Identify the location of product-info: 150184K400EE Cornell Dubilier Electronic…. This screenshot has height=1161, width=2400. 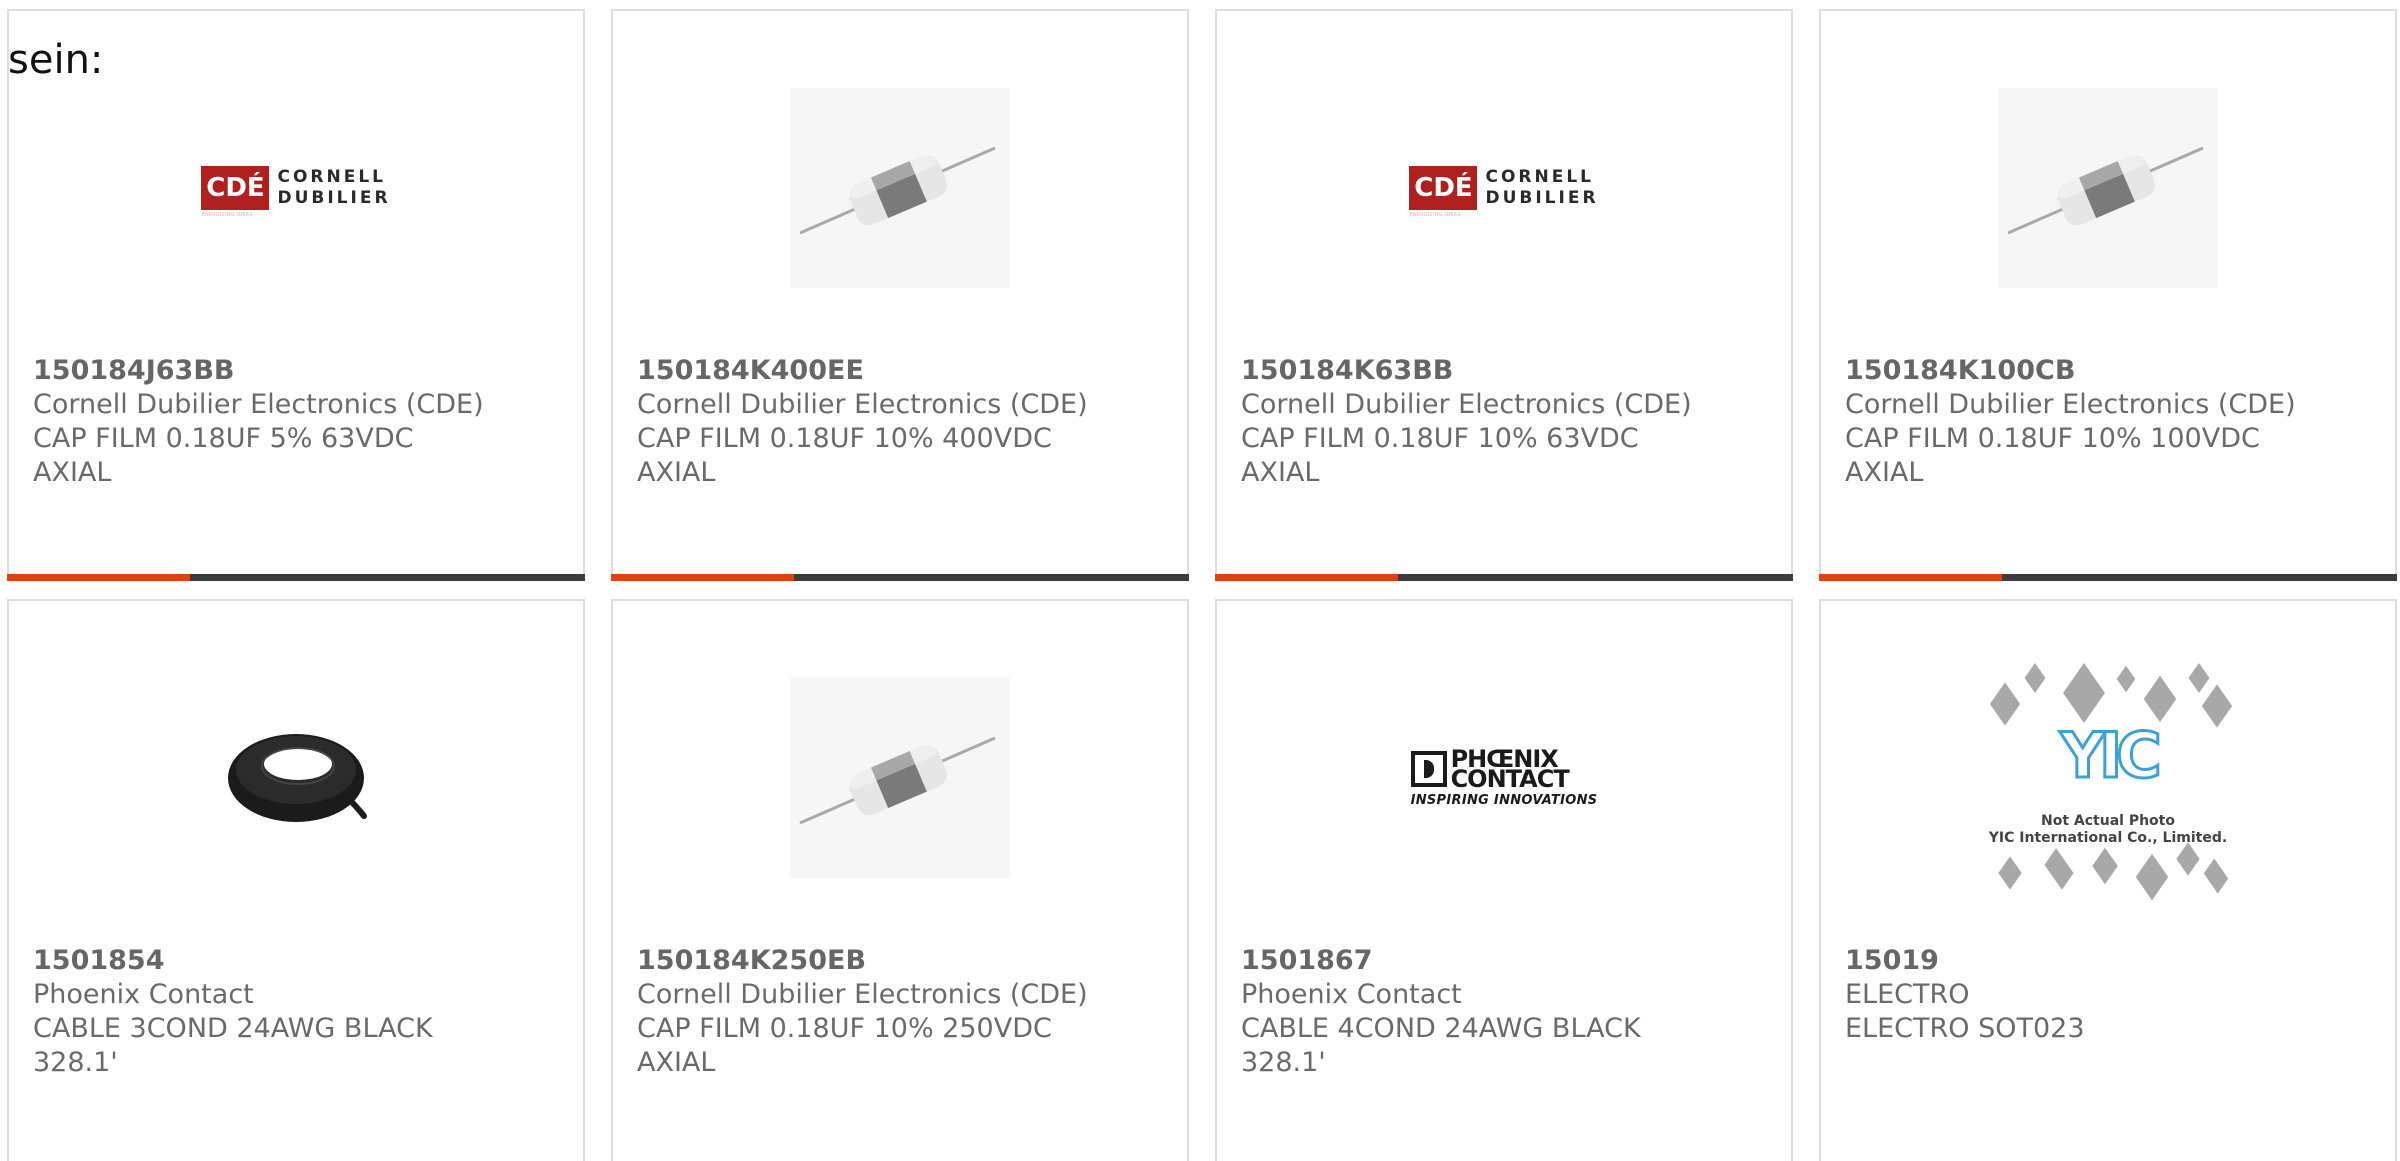
(902, 422).